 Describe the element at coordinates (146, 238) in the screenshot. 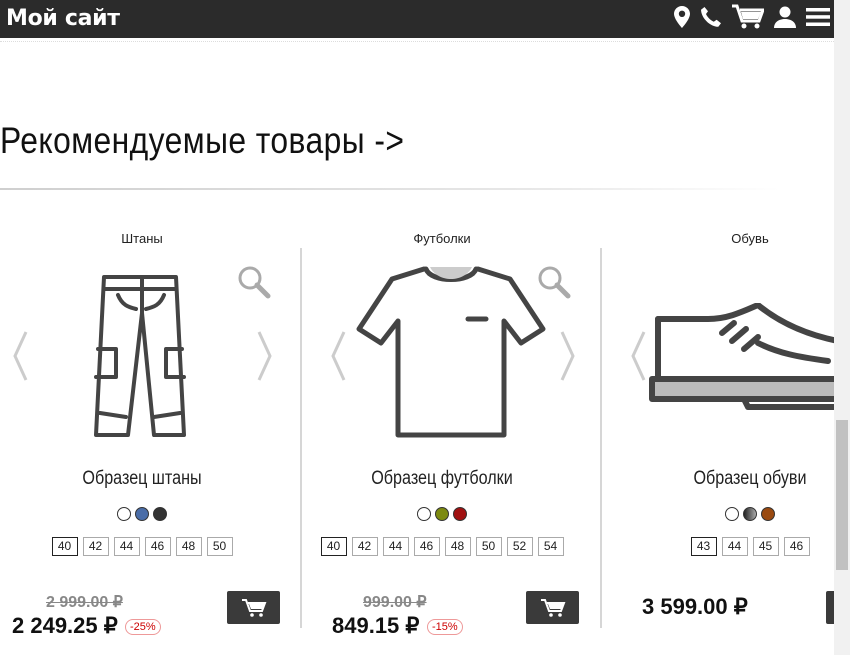

I see `product-category: Штаны` at that location.